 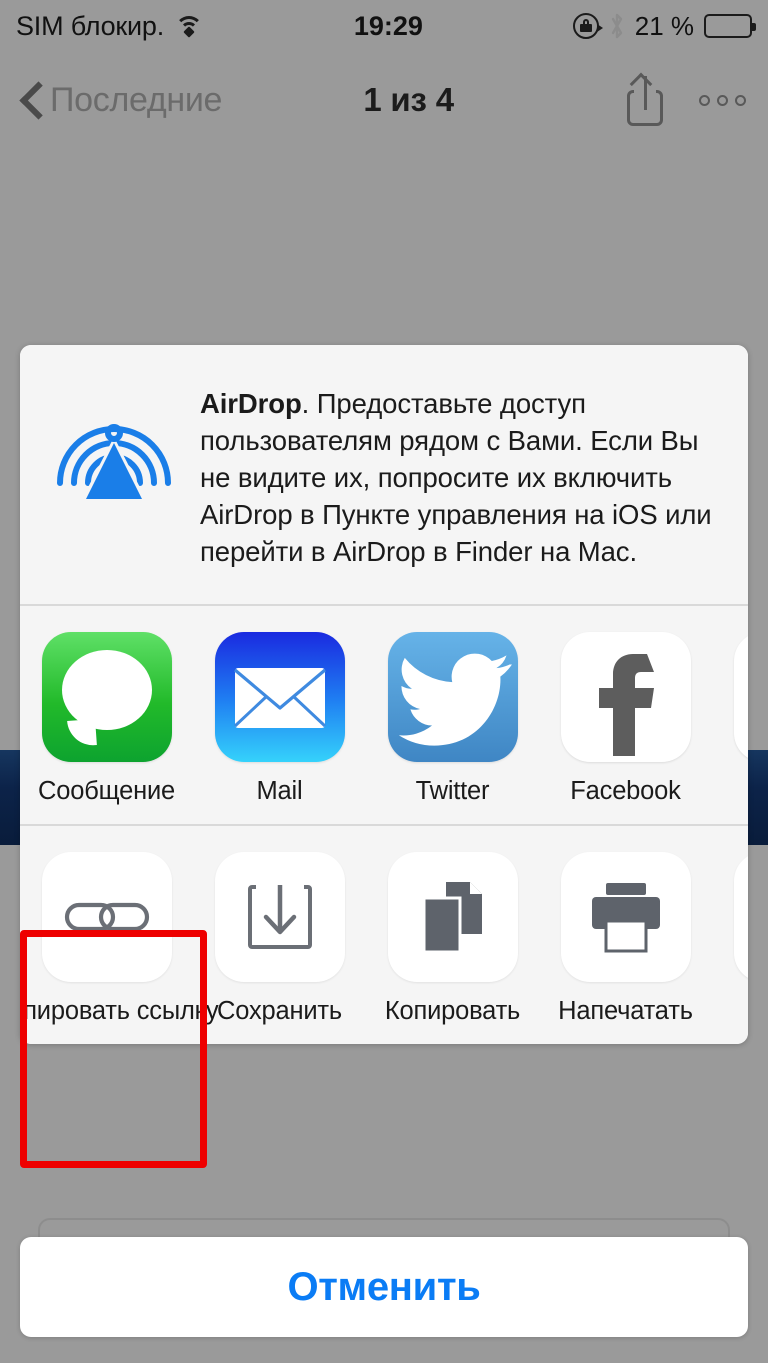 What do you see at coordinates (114, 436) in the screenshot?
I see `airdrop-icon` at bounding box center [114, 436].